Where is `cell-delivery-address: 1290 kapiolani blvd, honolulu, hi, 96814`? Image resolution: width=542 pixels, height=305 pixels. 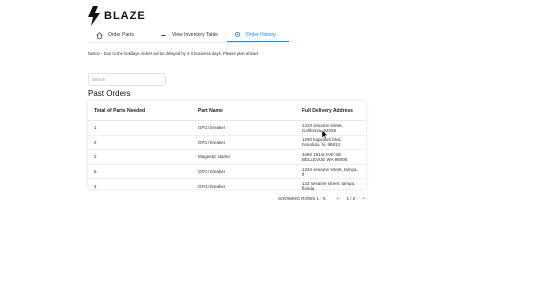
cell-delivery-address: 1290 kapiolani blvd, honolulu, hi, 96814 is located at coordinates (331, 143).